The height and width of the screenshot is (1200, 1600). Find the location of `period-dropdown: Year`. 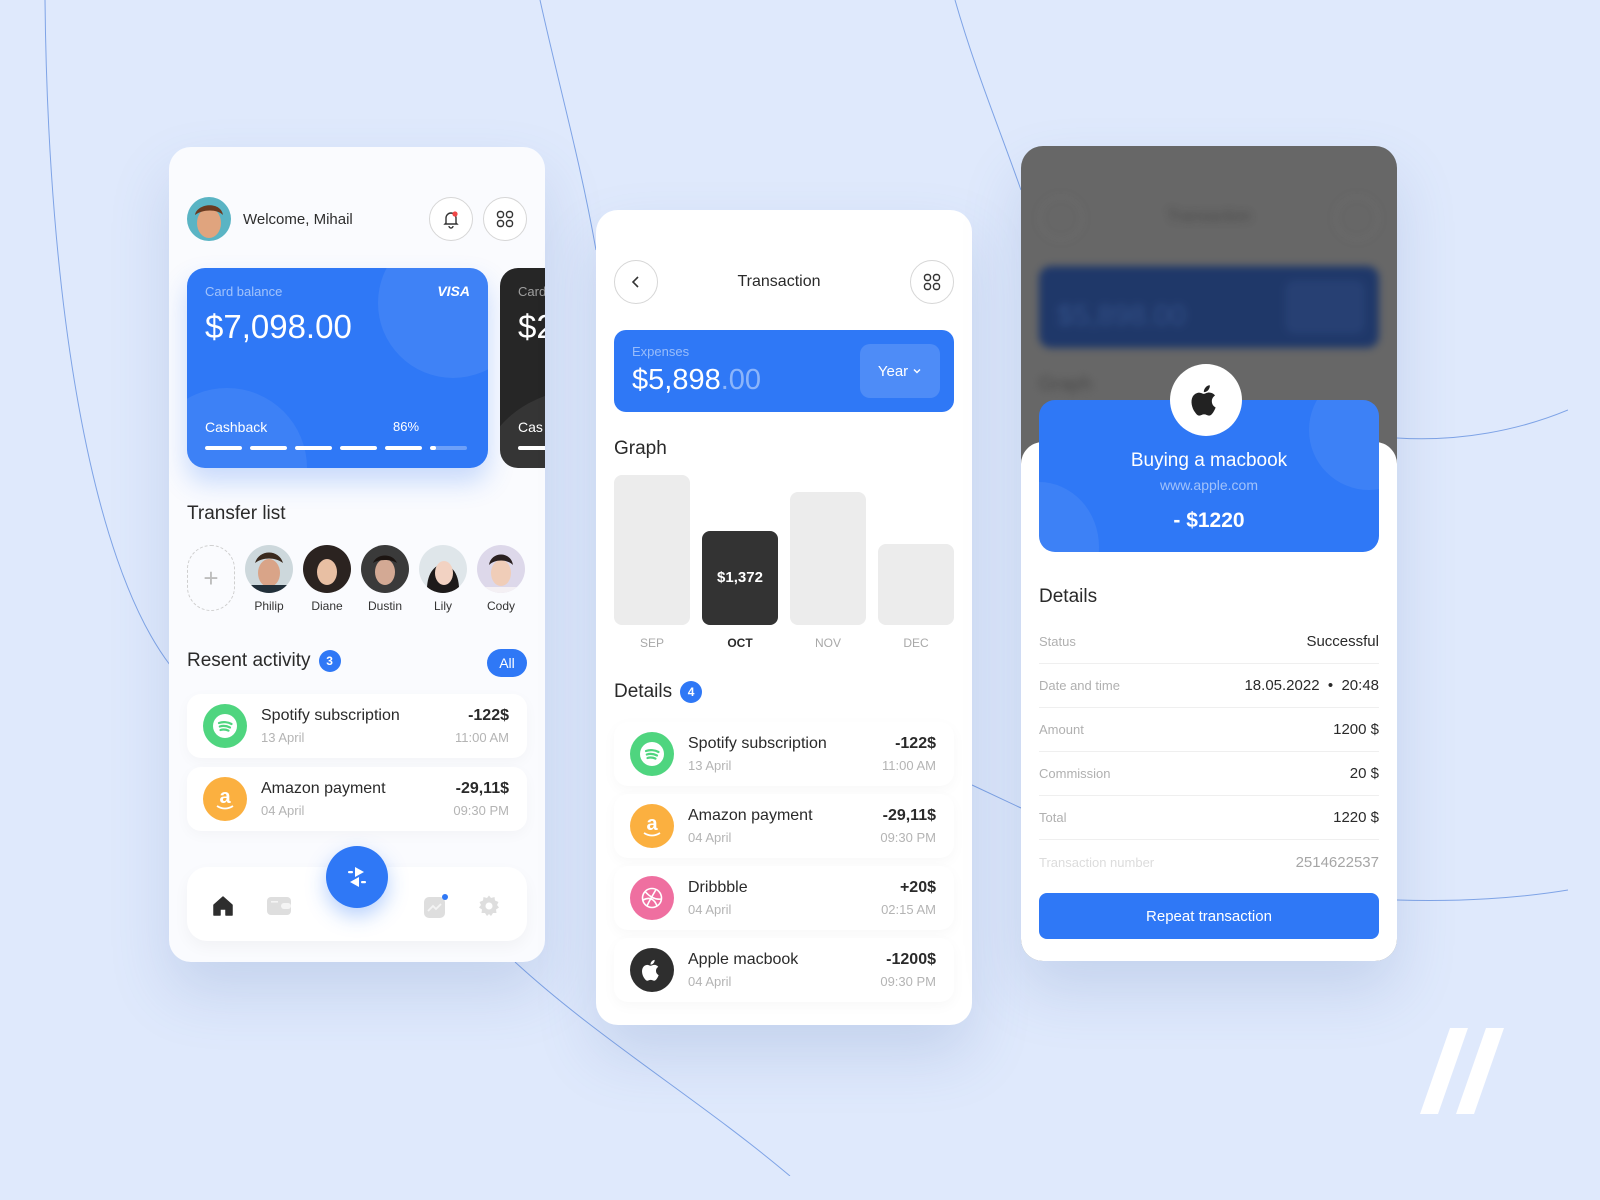

period-dropdown: Year is located at coordinates (900, 371).